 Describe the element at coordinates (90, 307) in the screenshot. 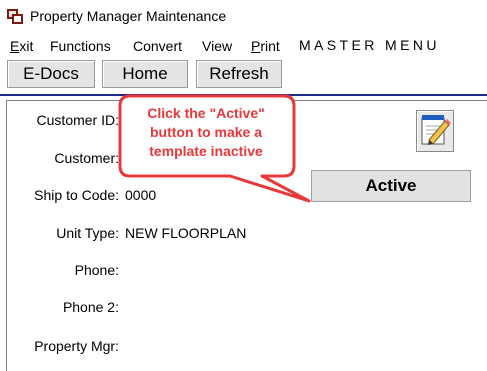

I see `phone2-label: Phone 2:` at that location.